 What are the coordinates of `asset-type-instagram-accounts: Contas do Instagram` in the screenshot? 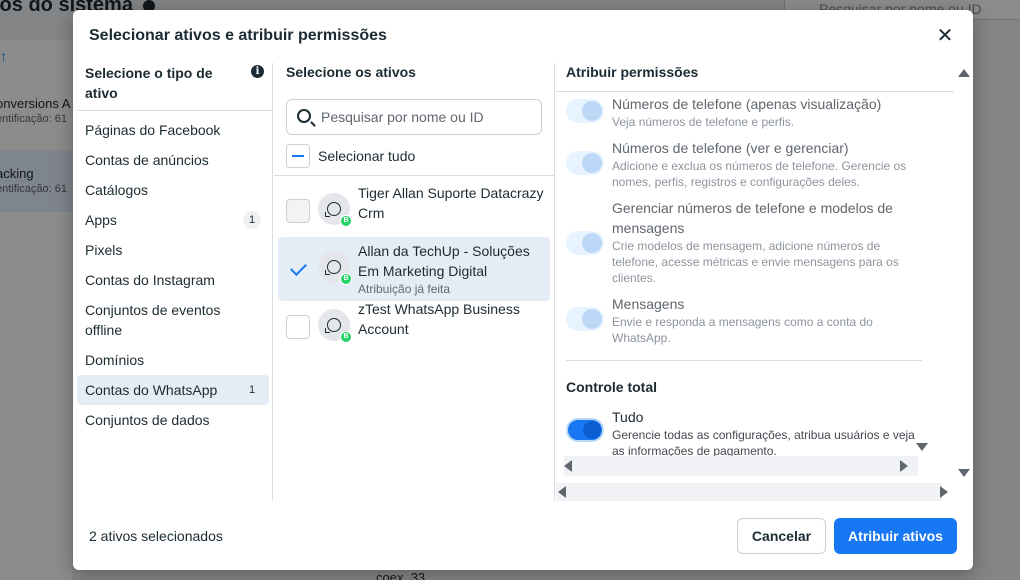 It's located at (173, 280).